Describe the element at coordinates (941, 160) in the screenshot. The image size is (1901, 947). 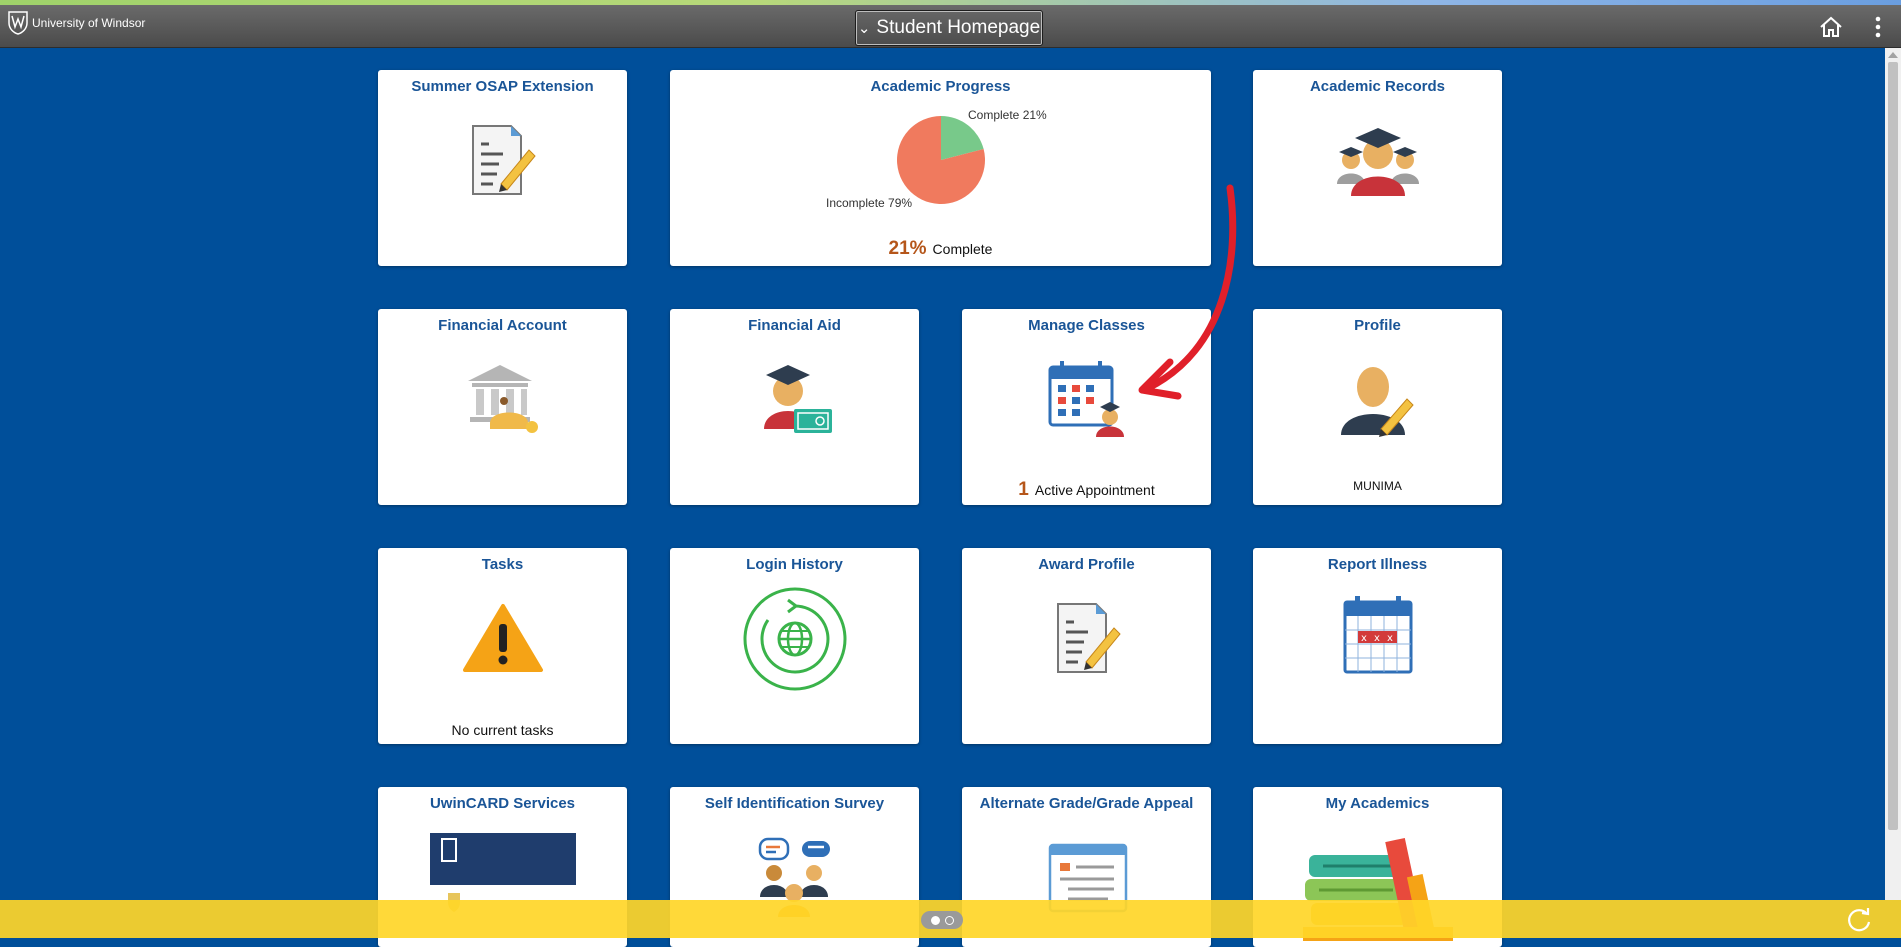
I see `progress-pie-chart` at that location.